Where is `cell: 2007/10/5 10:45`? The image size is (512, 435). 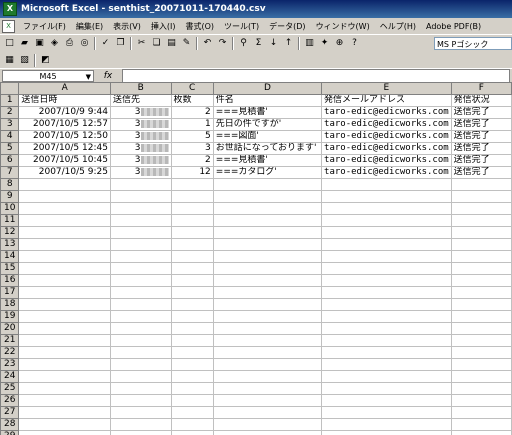
cell: 2007/10/5 10:45 is located at coordinates (64, 160).